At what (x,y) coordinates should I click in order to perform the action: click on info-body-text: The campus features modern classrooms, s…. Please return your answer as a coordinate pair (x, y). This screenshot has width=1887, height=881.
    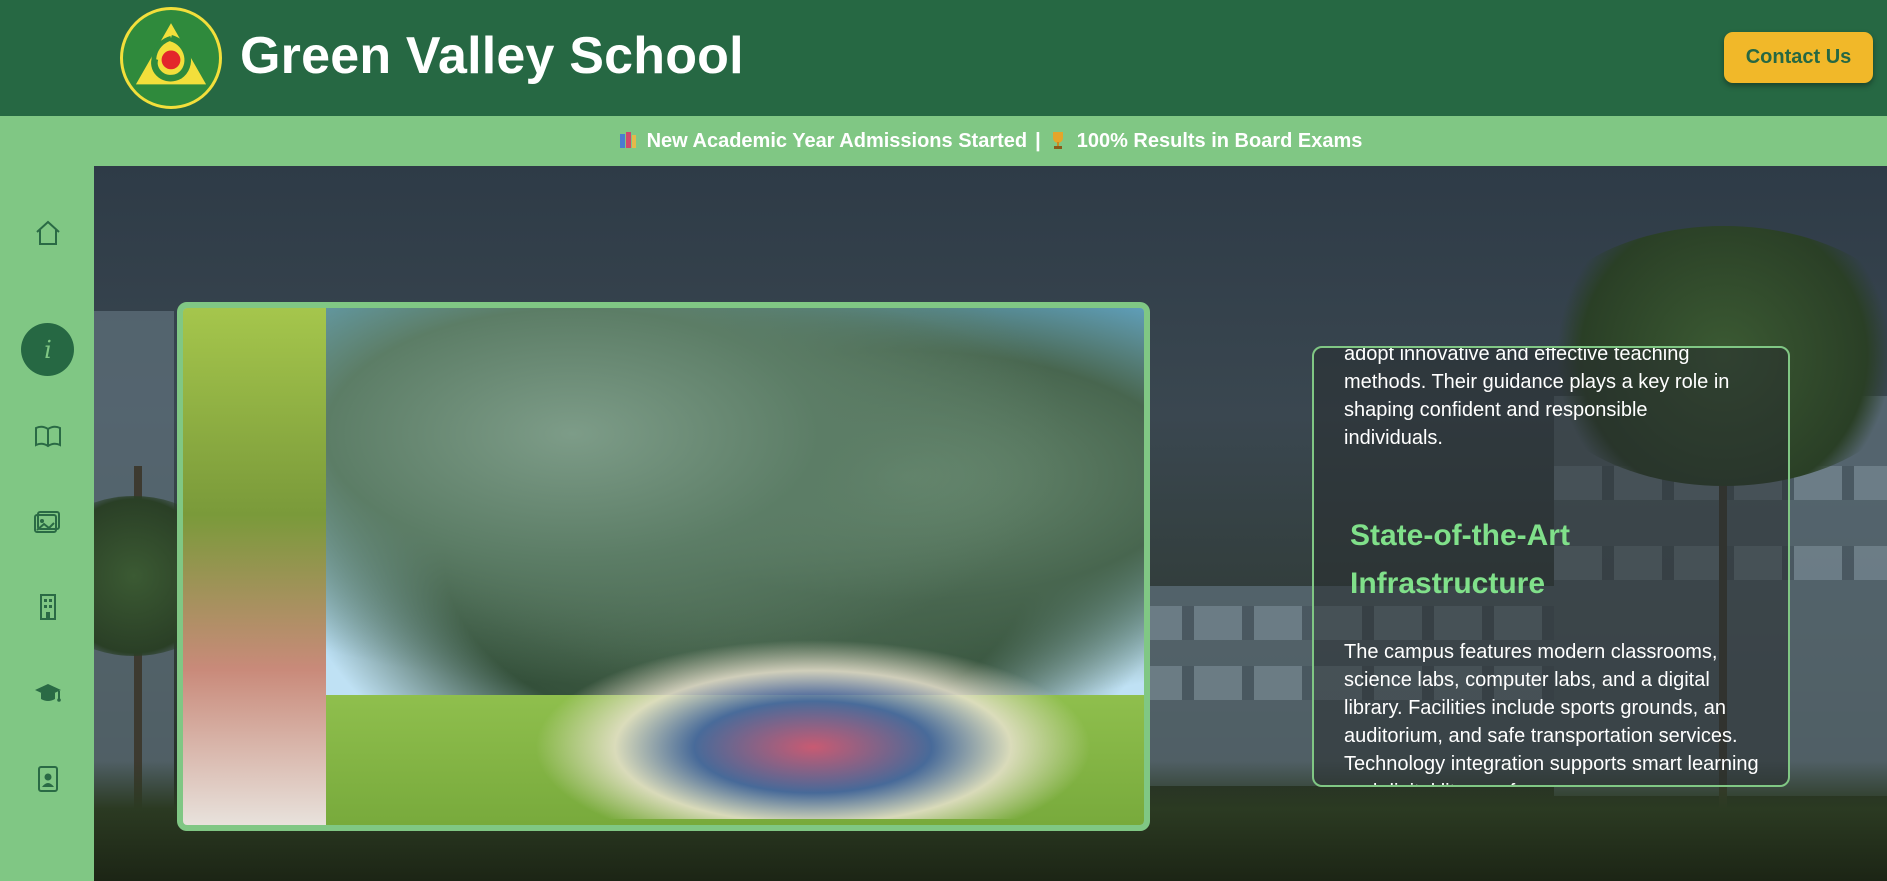
    Looking at the image, I should click on (1551, 713).